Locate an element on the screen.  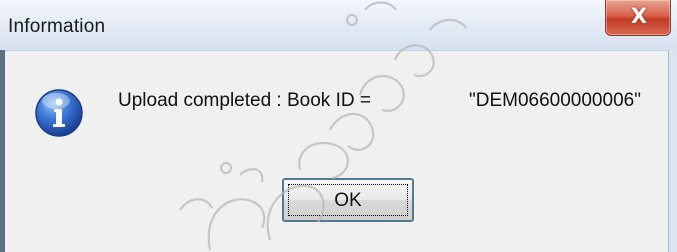
message-text: Upload completed : Book ID = is located at coordinates (244, 100).